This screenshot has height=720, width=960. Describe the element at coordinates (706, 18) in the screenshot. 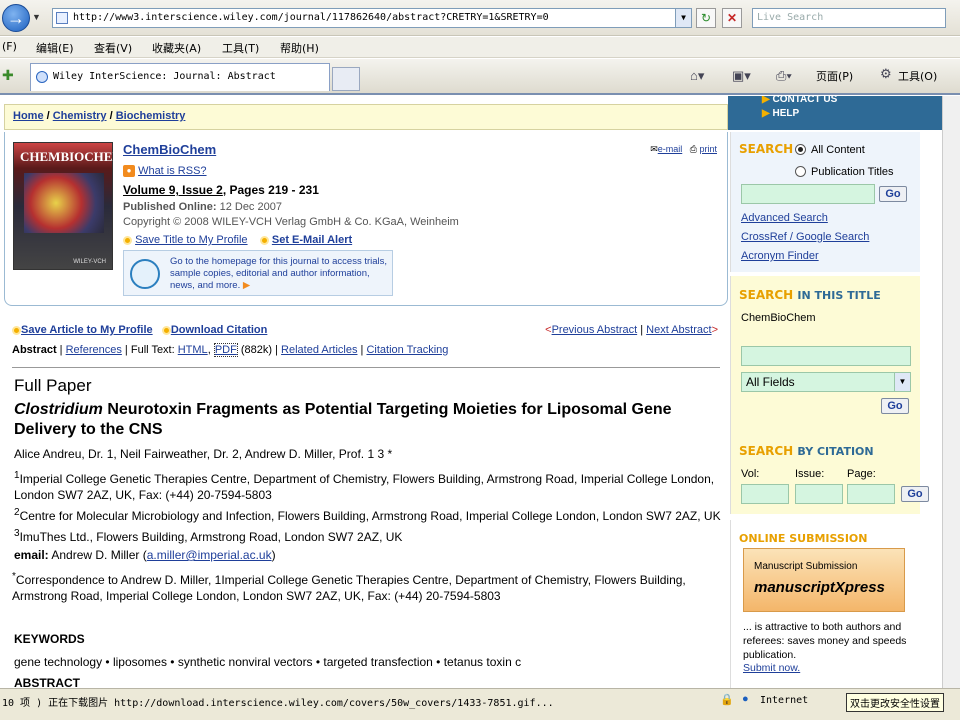

I see `refresh-button: ↻` at that location.